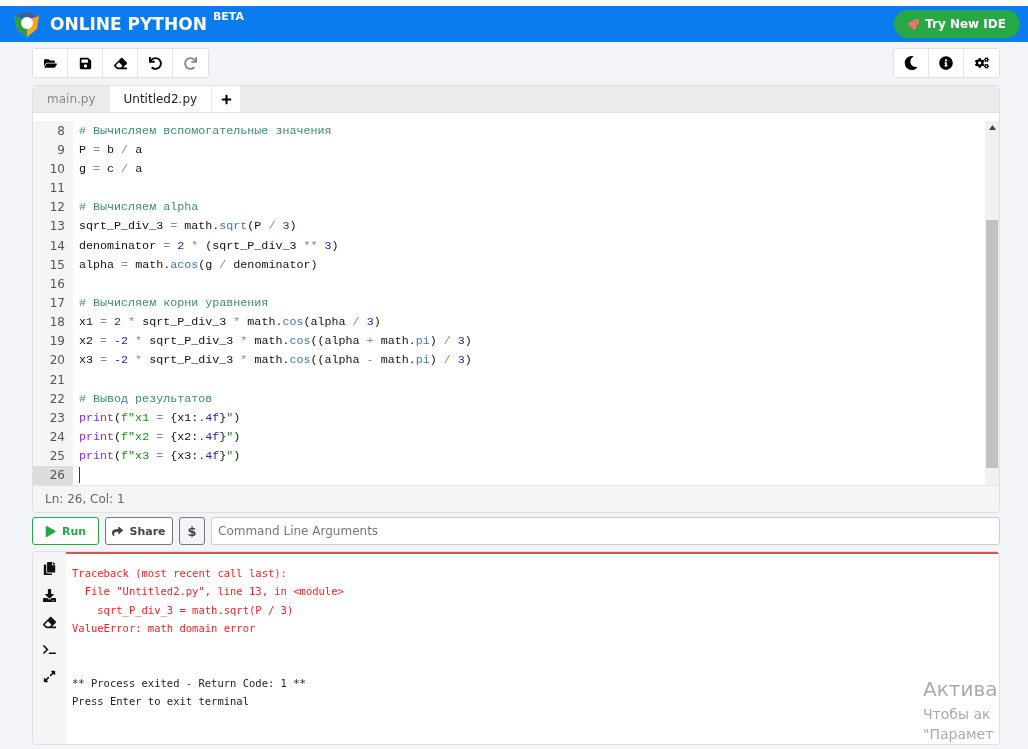  Describe the element at coordinates (187, 226) in the screenshot. I see `code-line: sqrt_P_div_3 = math.sqrt(P / 3)` at that location.